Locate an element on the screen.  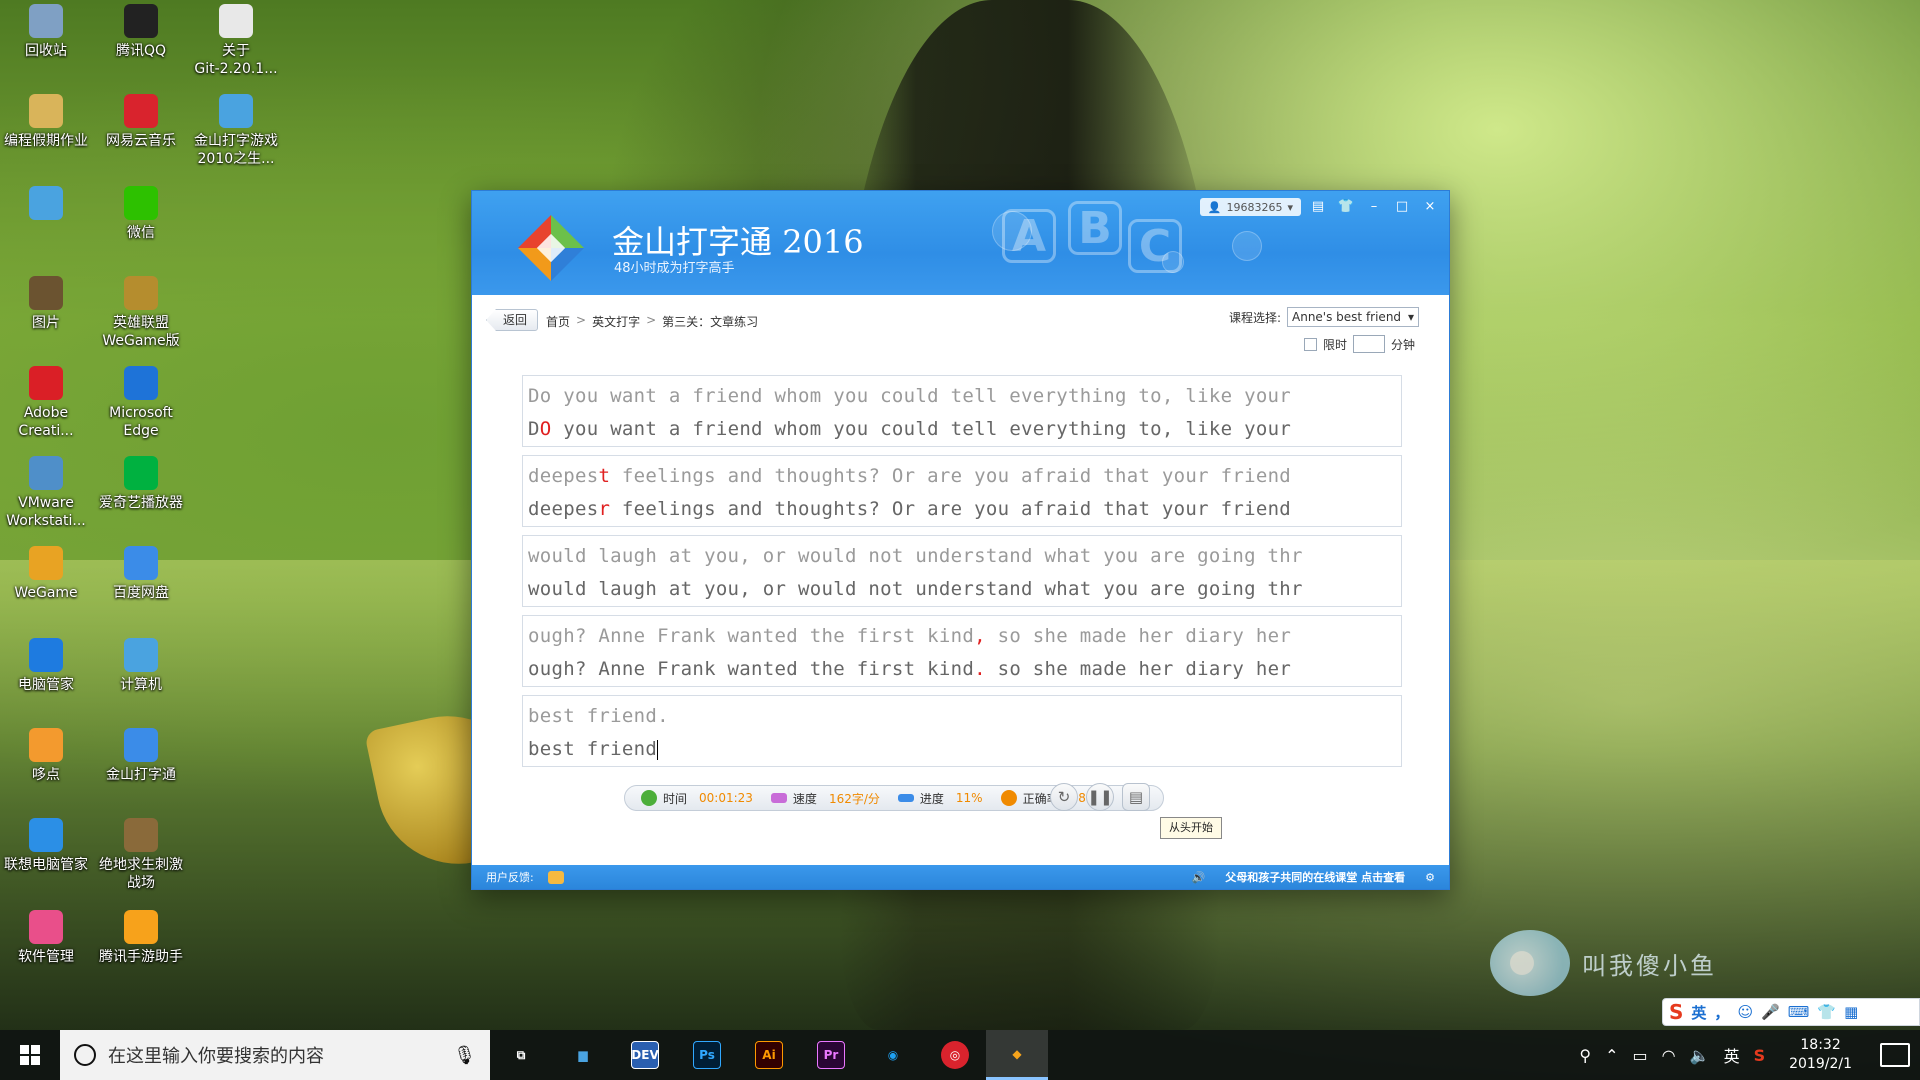
desktop-icon: 计算机 is located at coordinates (141, 666).